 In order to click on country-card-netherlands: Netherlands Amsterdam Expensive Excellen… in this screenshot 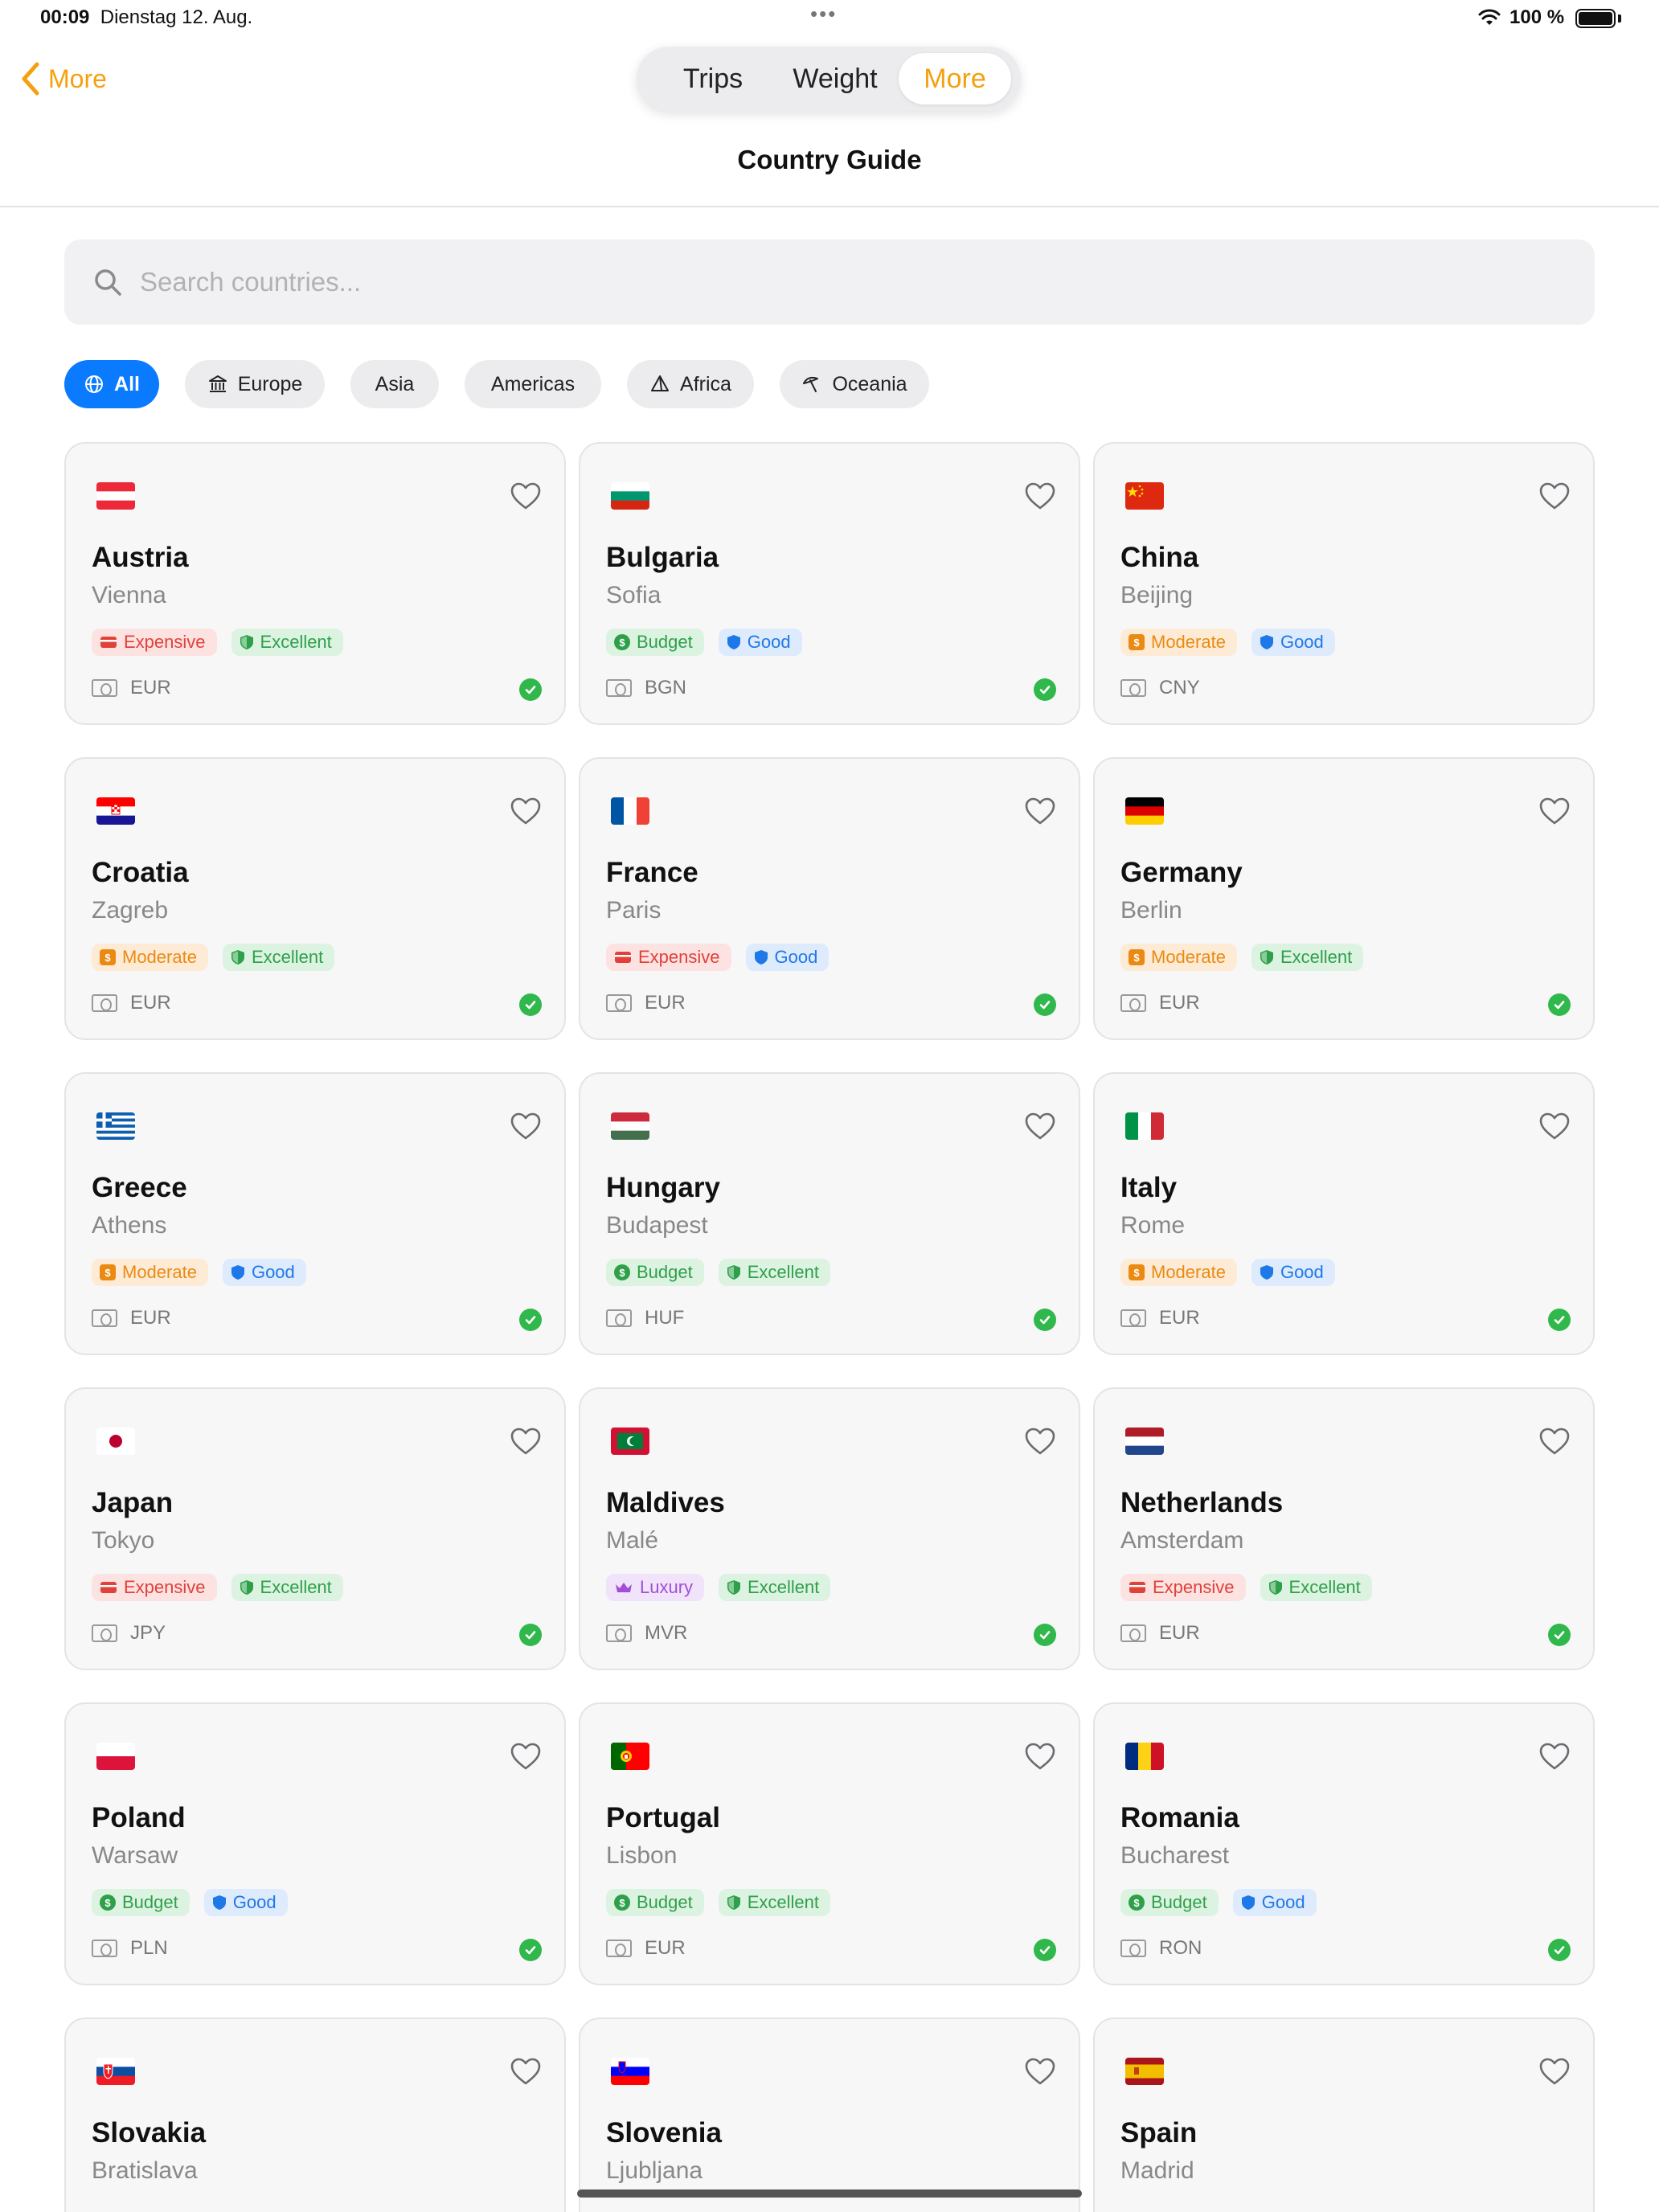, I will do `click(1344, 1528)`.